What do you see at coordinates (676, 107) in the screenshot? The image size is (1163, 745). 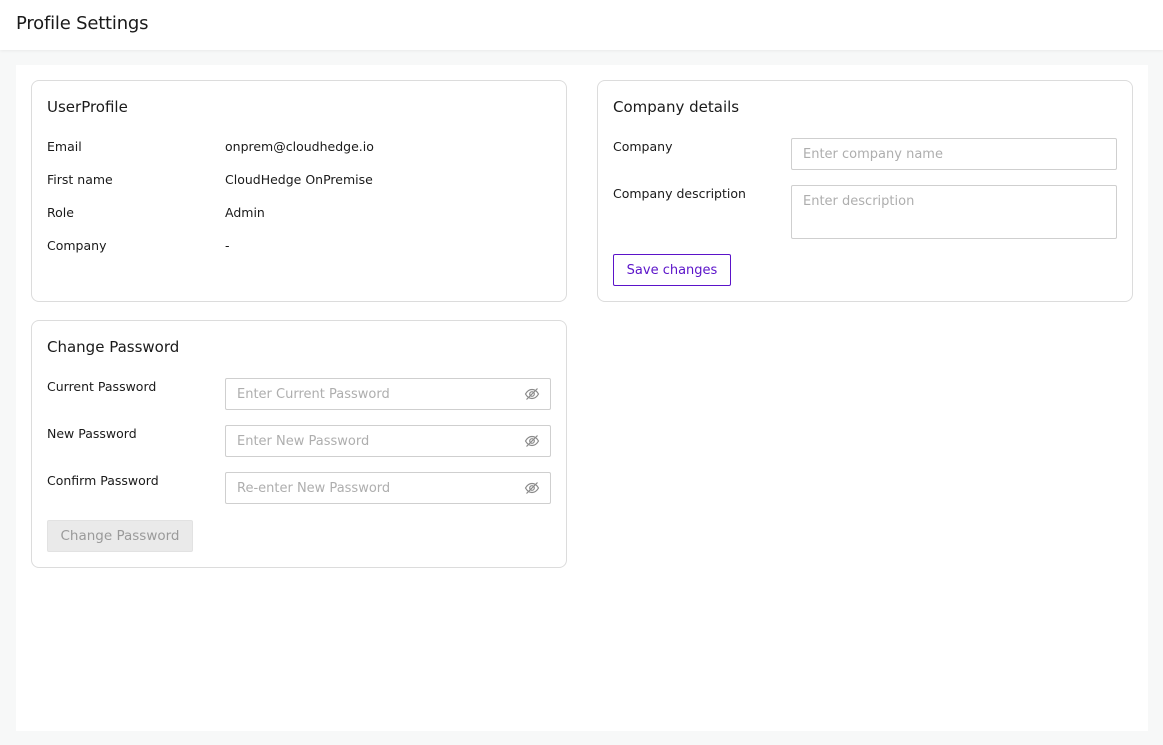 I see `company-details-title: Company details` at bounding box center [676, 107].